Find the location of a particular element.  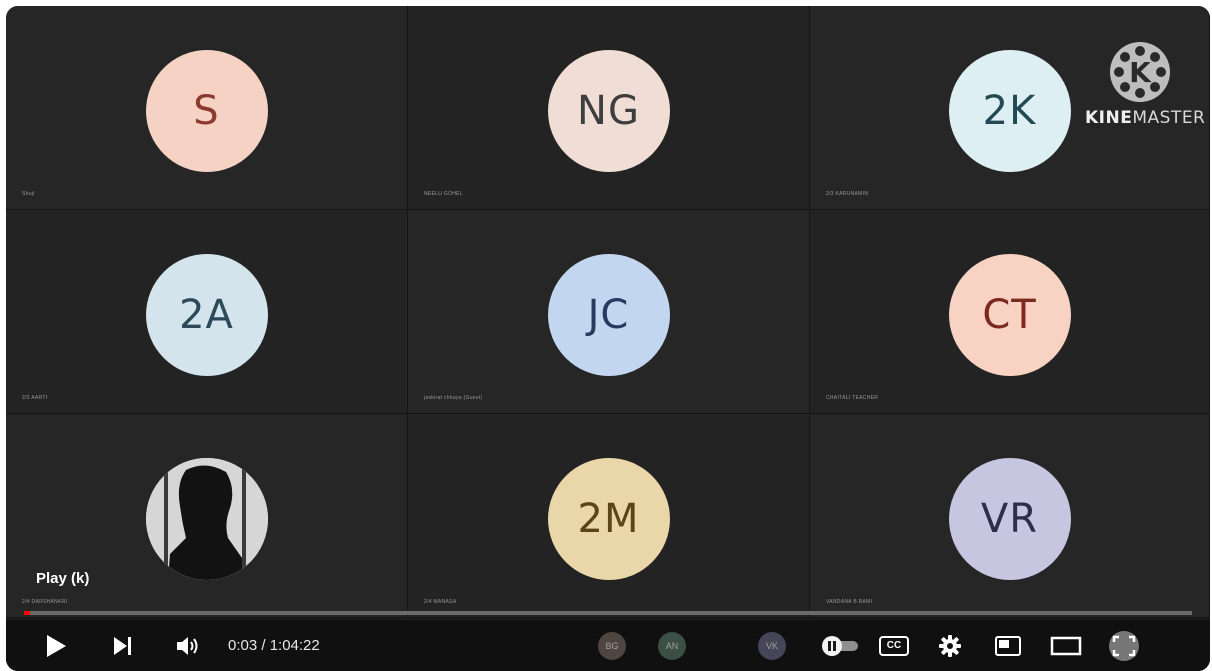

participant-avatar: S is located at coordinates (206, 110).